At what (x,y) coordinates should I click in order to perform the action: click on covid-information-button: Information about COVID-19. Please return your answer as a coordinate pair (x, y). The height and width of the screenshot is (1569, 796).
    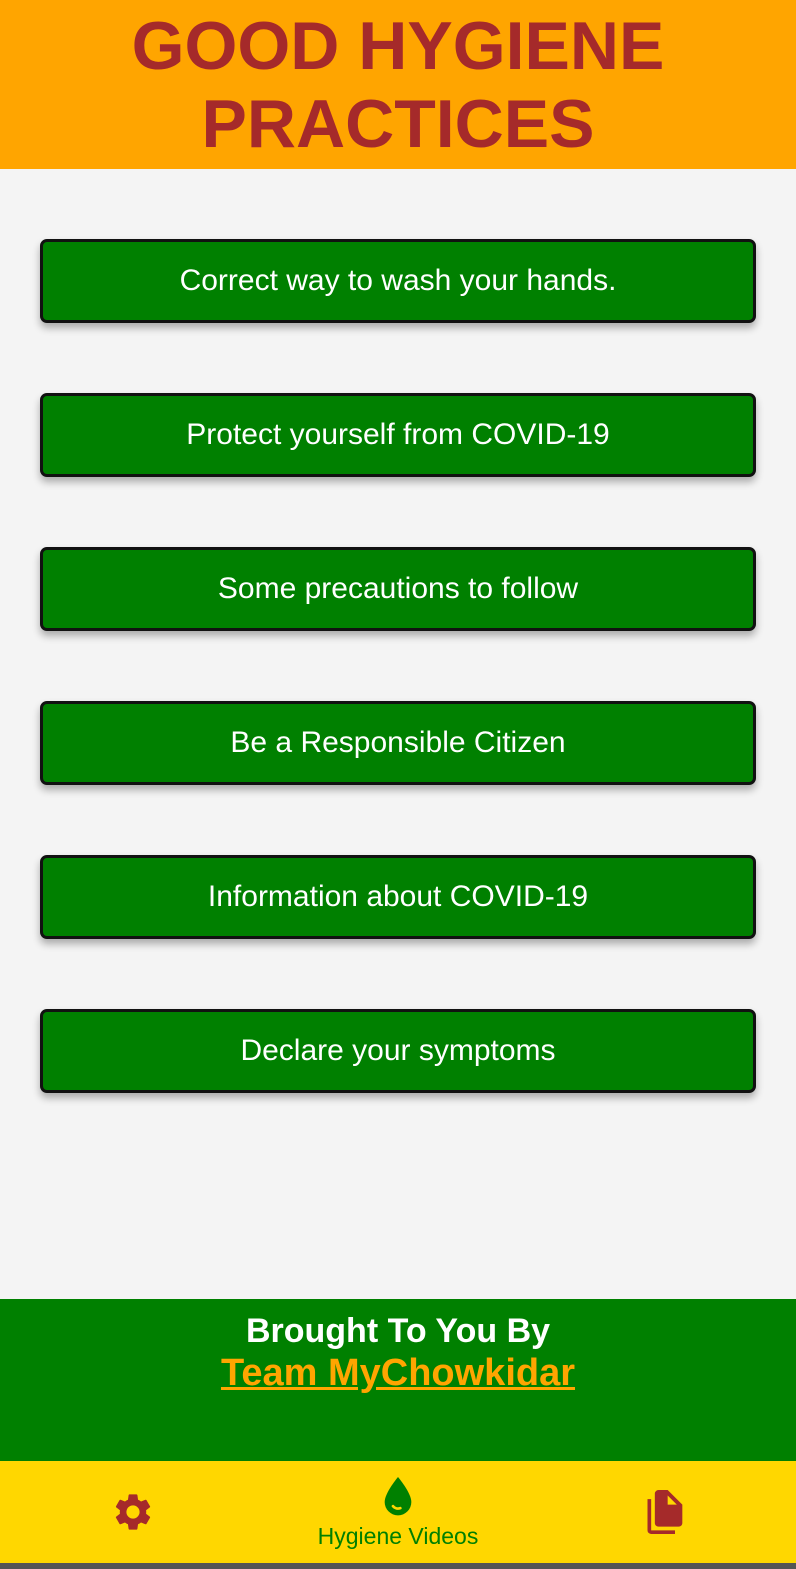
    Looking at the image, I should click on (398, 897).